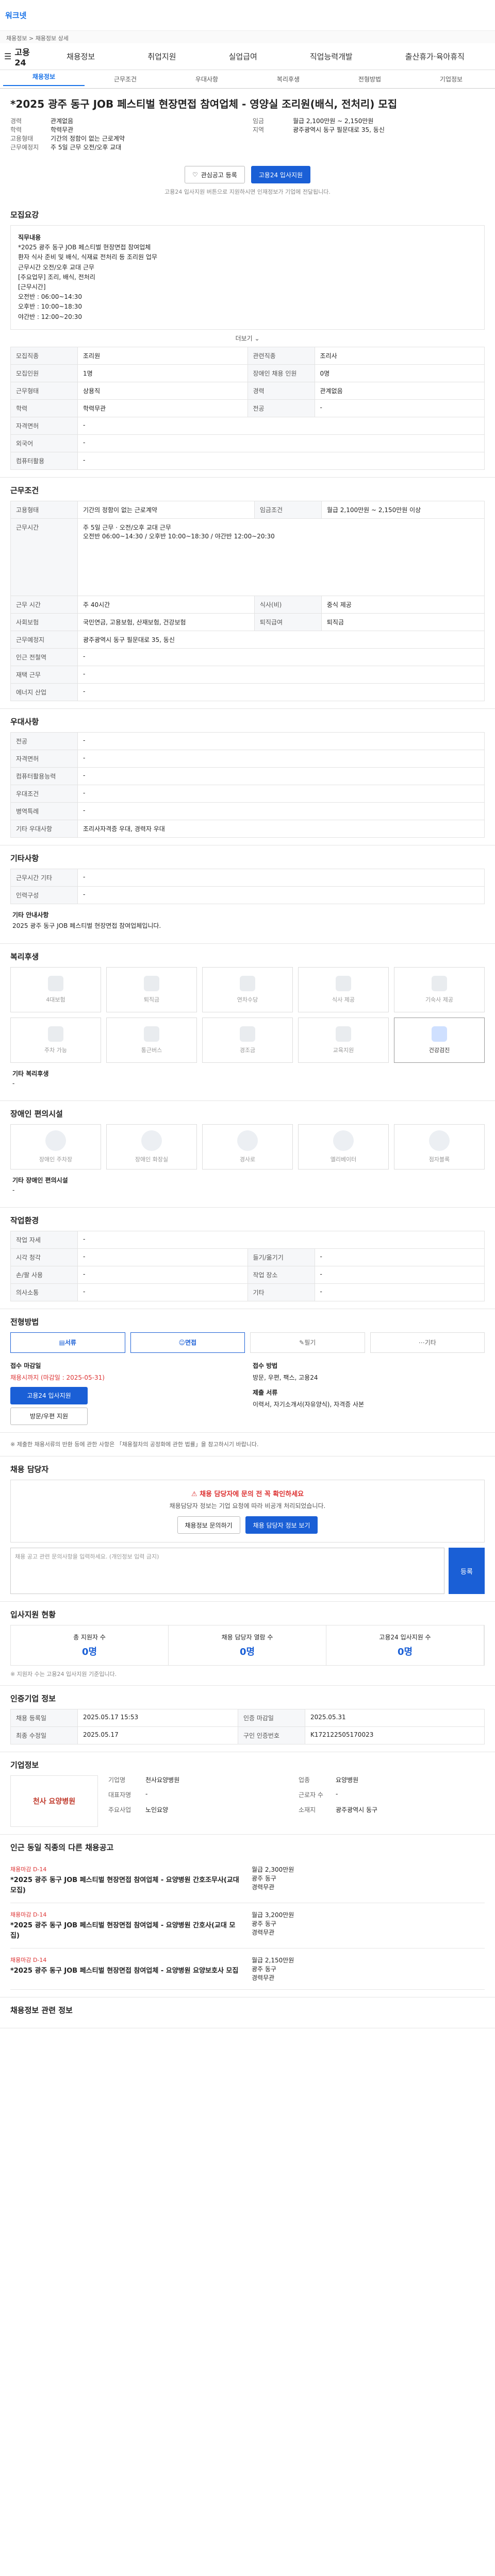 The image size is (495, 2576). I want to click on deadline-tag: 채용마감 D-14, so click(28, 1869).